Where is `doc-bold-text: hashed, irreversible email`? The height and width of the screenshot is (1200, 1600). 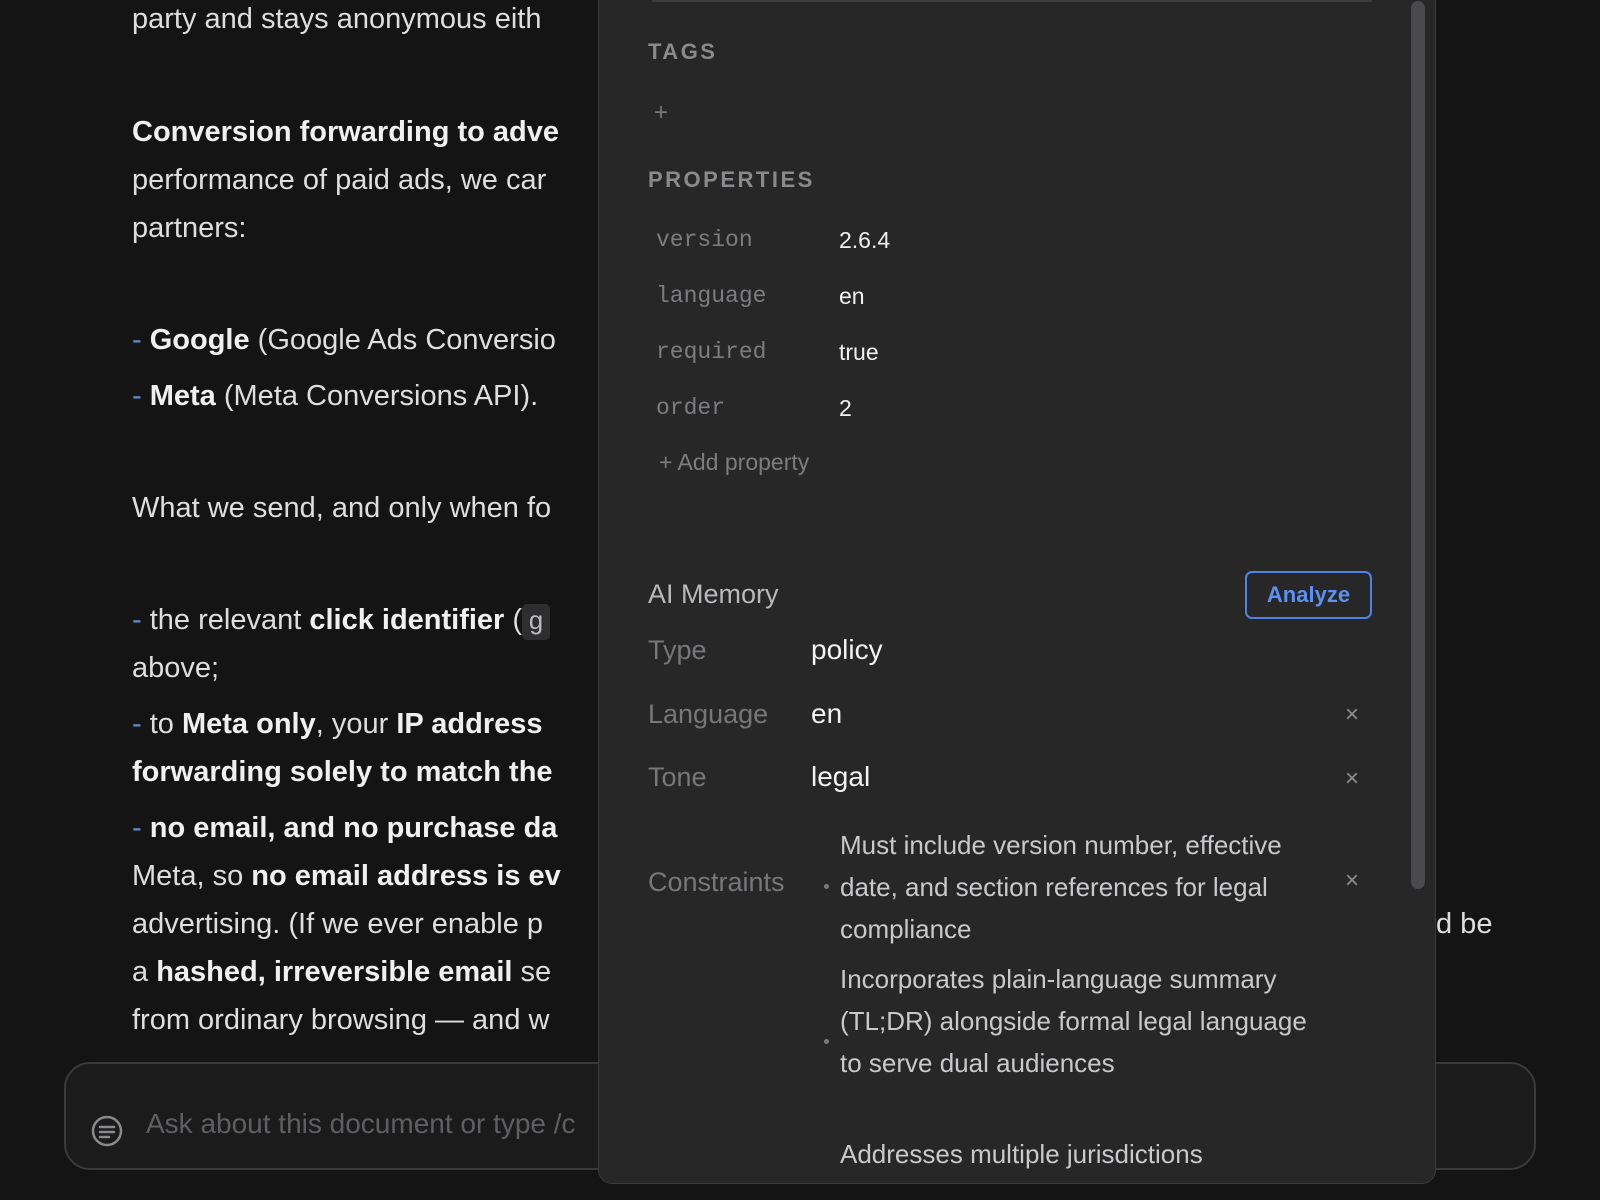 doc-bold-text: hashed, irreversible email is located at coordinates (334, 972).